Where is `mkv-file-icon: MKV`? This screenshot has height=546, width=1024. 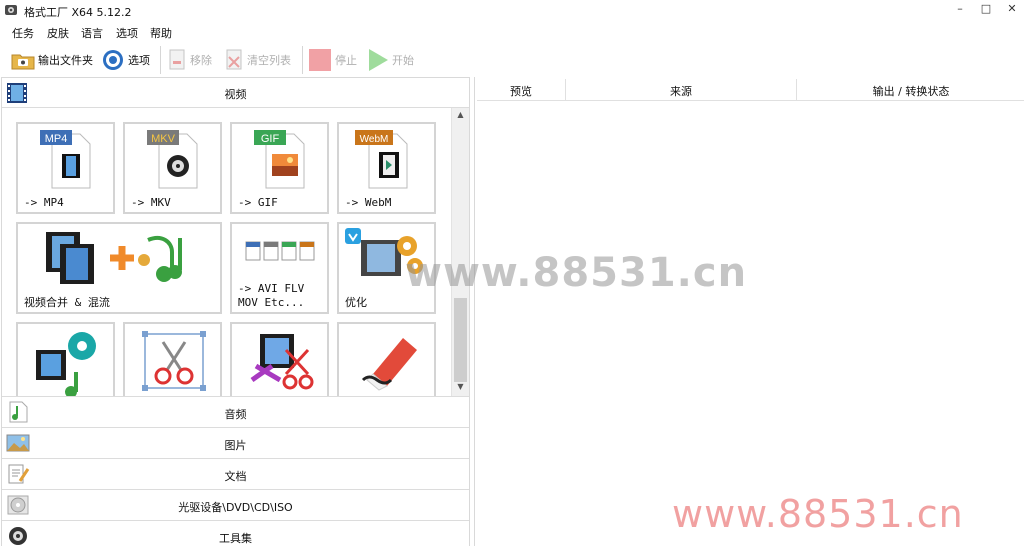 mkv-file-icon: MKV is located at coordinates (172, 159).